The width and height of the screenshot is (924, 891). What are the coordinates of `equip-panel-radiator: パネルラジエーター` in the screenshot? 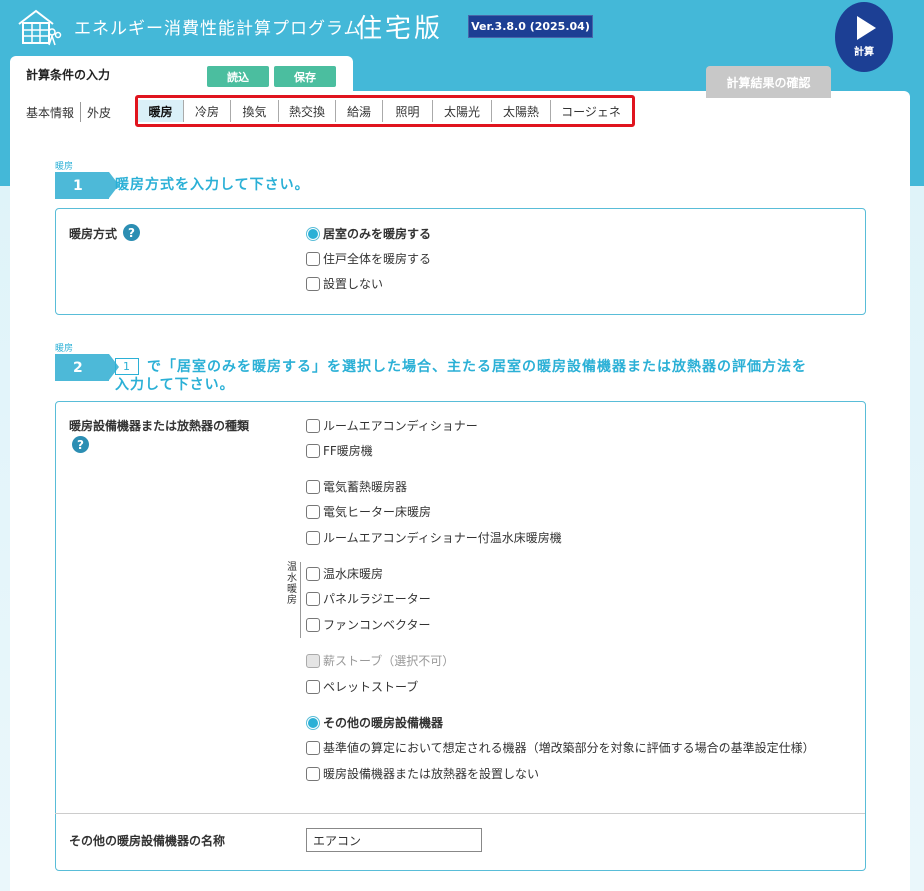 It's located at (368, 598).